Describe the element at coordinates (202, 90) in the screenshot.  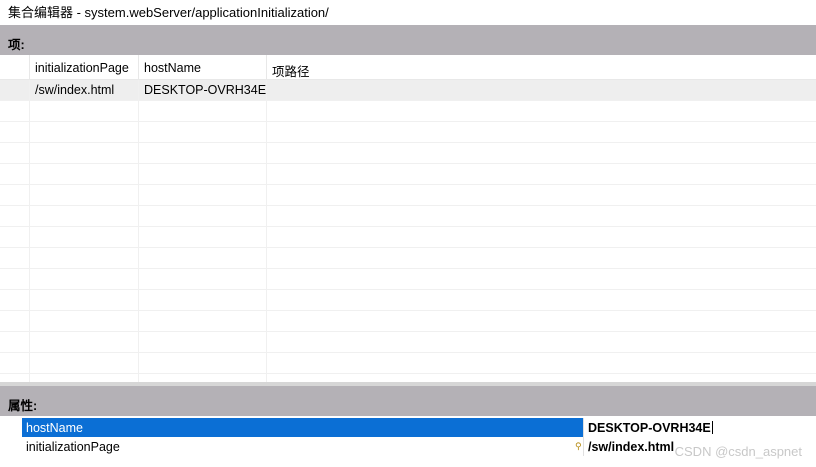
I see `cell-host-name: DESKTOP-OVRH34E` at that location.